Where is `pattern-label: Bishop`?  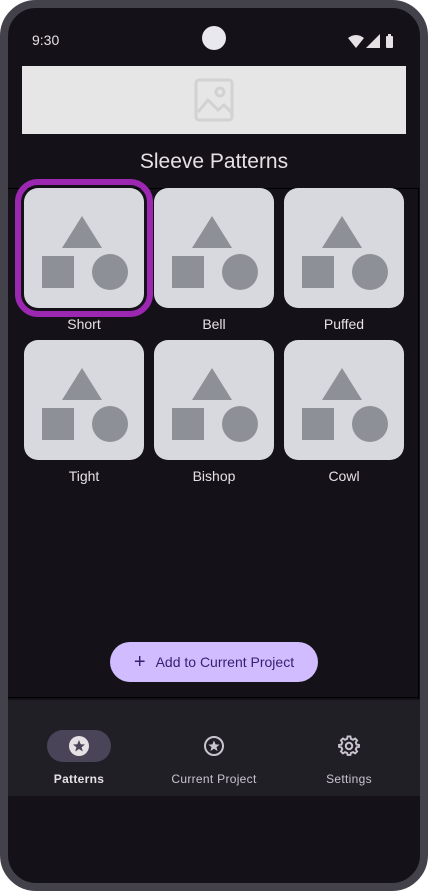 pattern-label: Bishop is located at coordinates (214, 476).